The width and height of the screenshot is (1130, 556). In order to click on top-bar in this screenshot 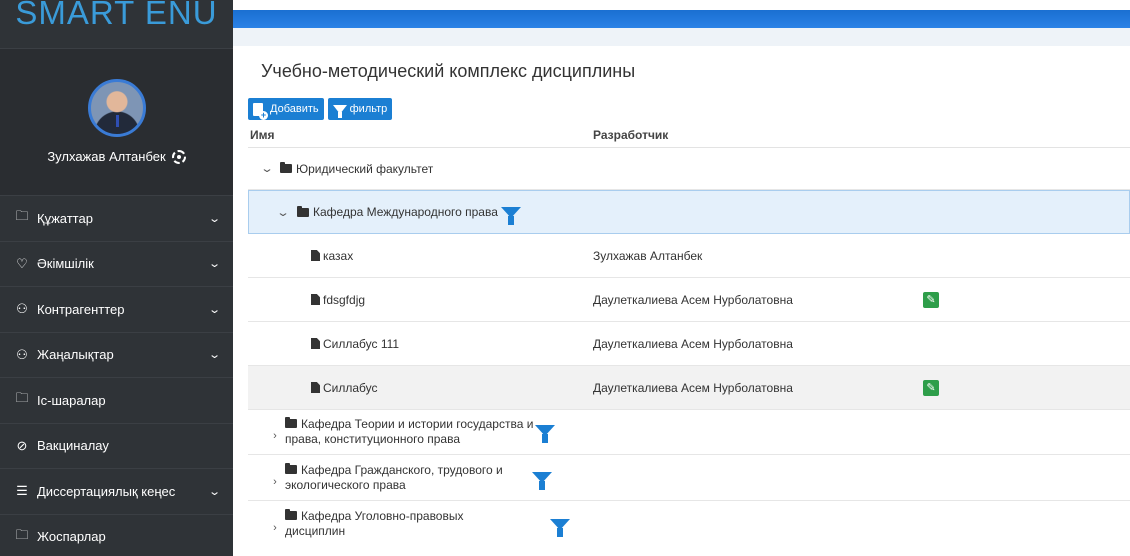, I will do `click(681, 19)`.